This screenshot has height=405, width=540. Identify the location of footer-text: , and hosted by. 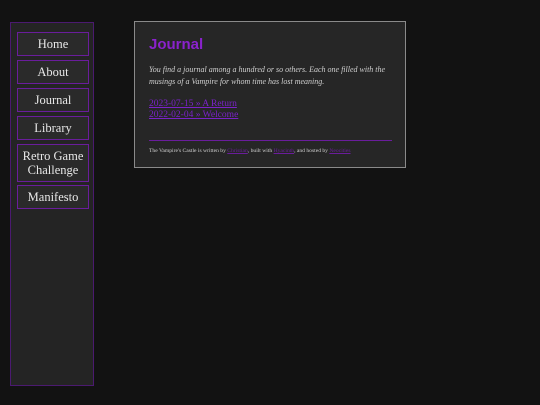
(312, 151).